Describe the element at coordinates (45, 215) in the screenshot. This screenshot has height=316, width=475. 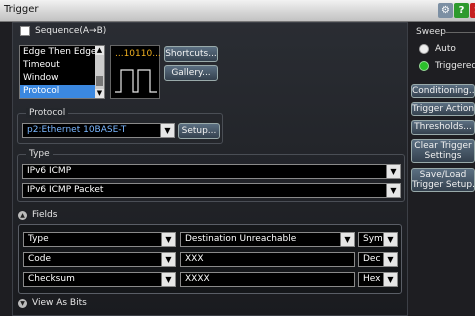
I see `fields-label: Fields` at that location.